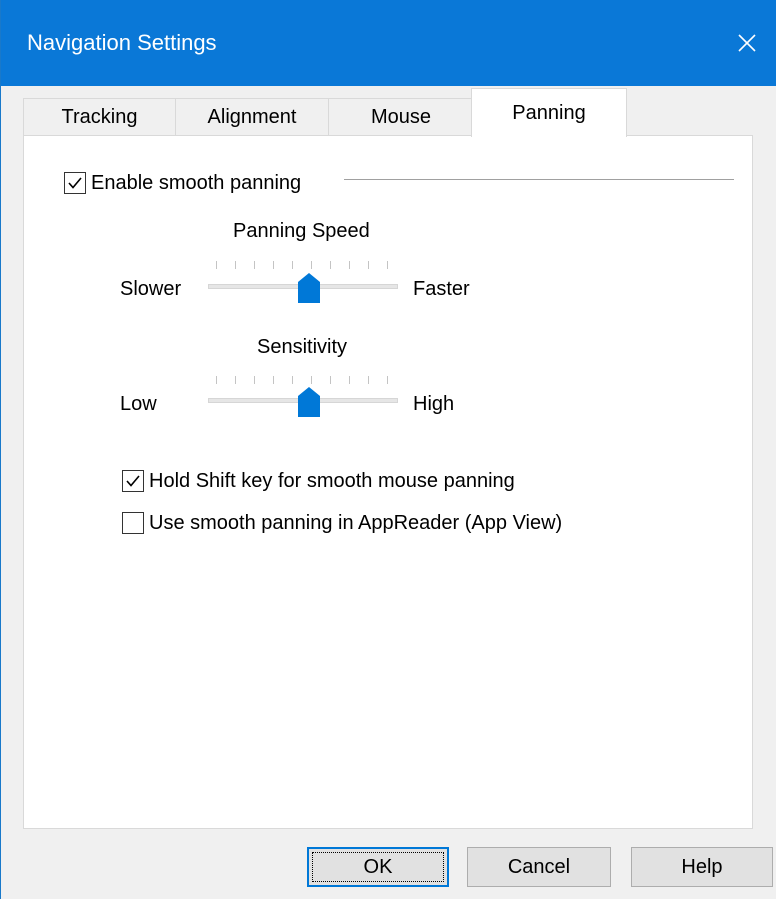 The image size is (776, 899). What do you see at coordinates (539, 867) in the screenshot?
I see `cancel-button: Cancel` at bounding box center [539, 867].